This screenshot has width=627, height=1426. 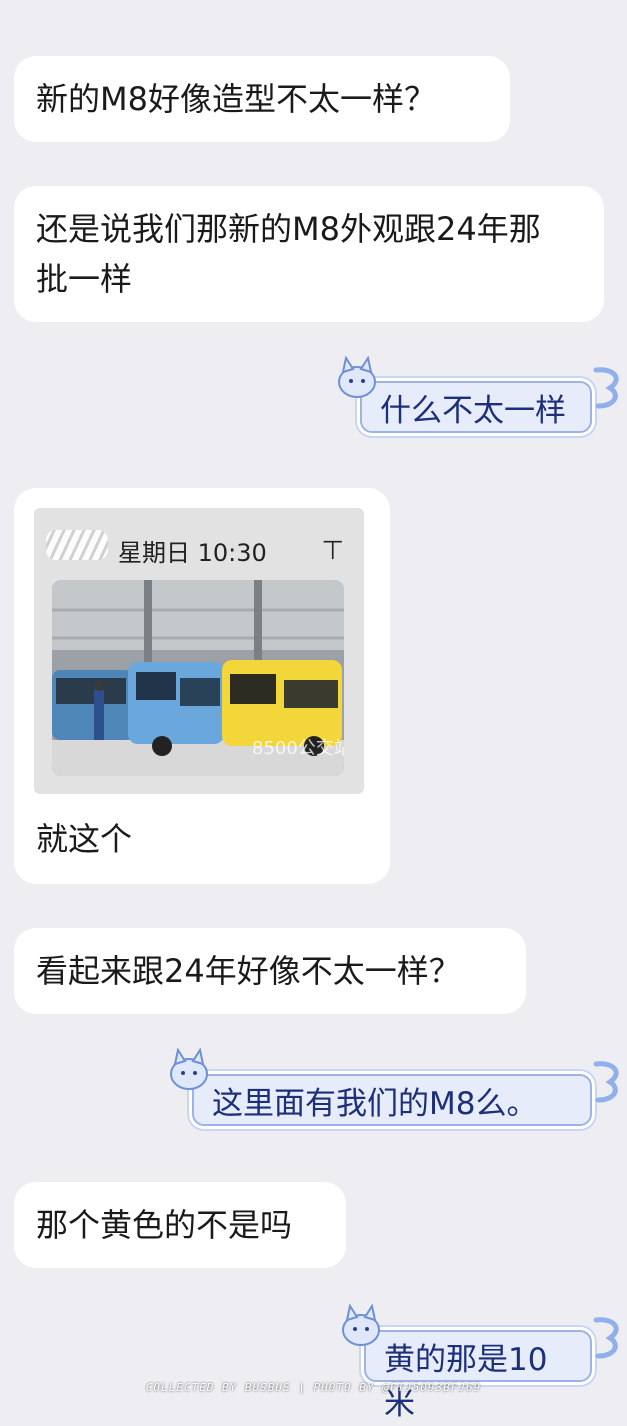 What do you see at coordinates (84, 839) in the screenshot?
I see `message-text: 就这个` at bounding box center [84, 839].